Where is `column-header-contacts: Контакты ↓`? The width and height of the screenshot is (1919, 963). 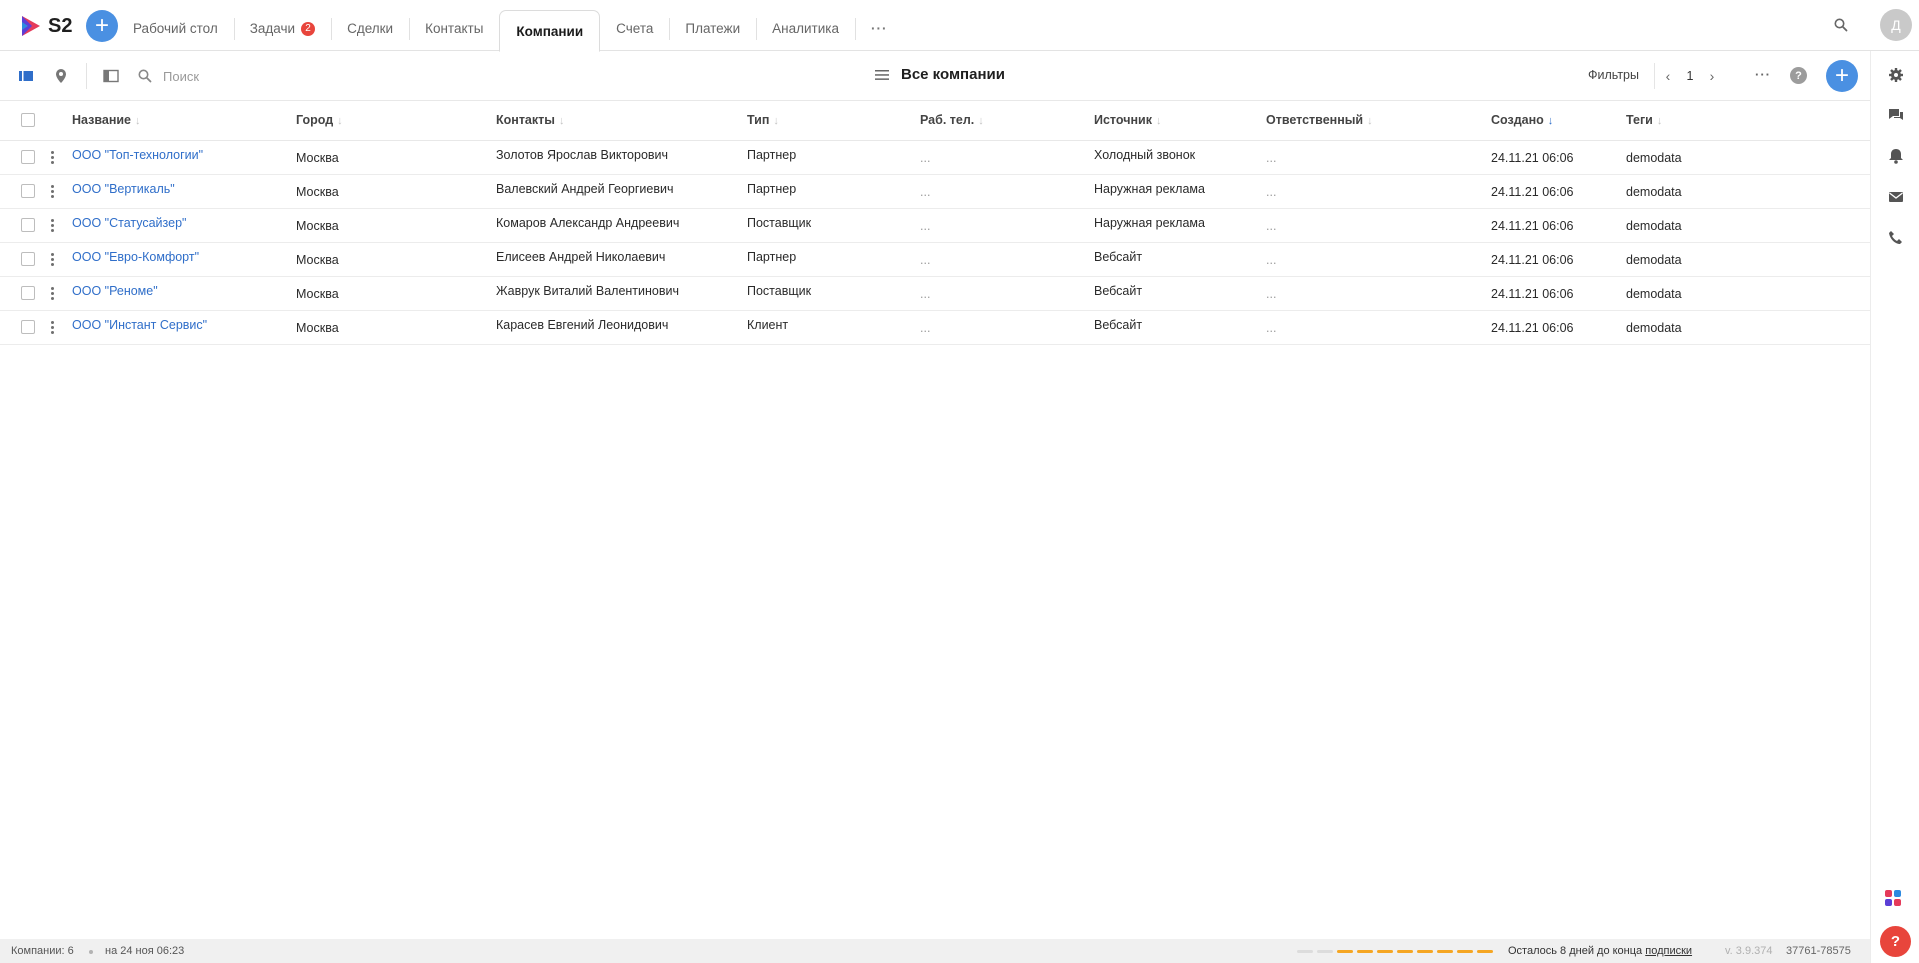 column-header-contacts: Контакты ↓ is located at coordinates (530, 120).